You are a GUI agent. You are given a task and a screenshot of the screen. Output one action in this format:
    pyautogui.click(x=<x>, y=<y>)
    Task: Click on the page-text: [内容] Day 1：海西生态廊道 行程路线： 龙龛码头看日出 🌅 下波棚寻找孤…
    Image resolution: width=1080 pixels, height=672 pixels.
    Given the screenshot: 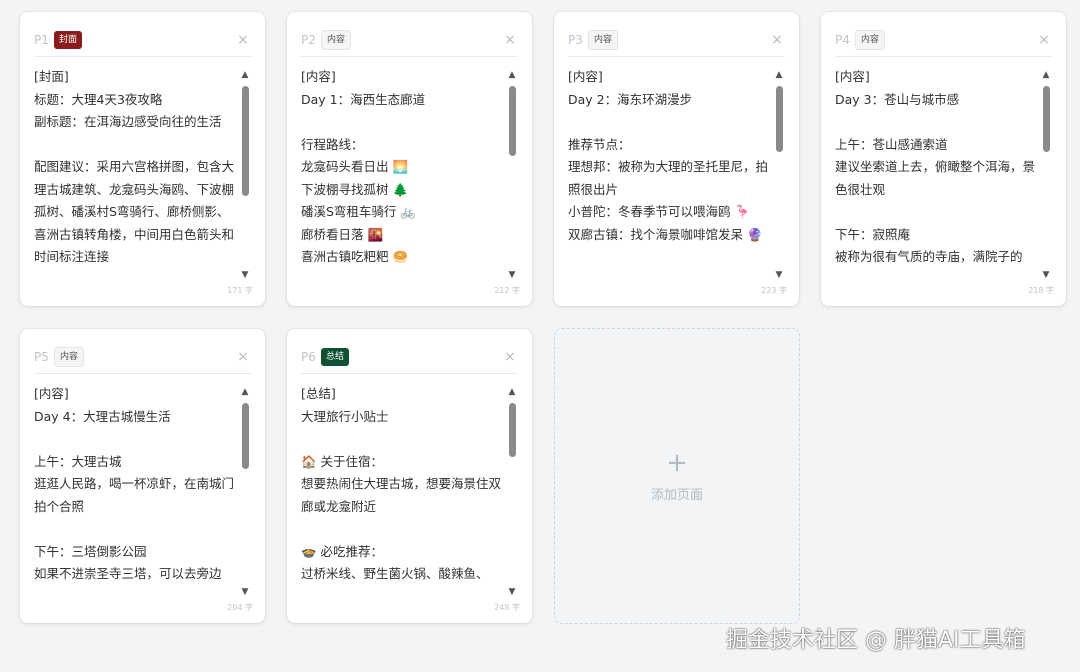 What is the action you would take?
    pyautogui.click(x=403, y=167)
    